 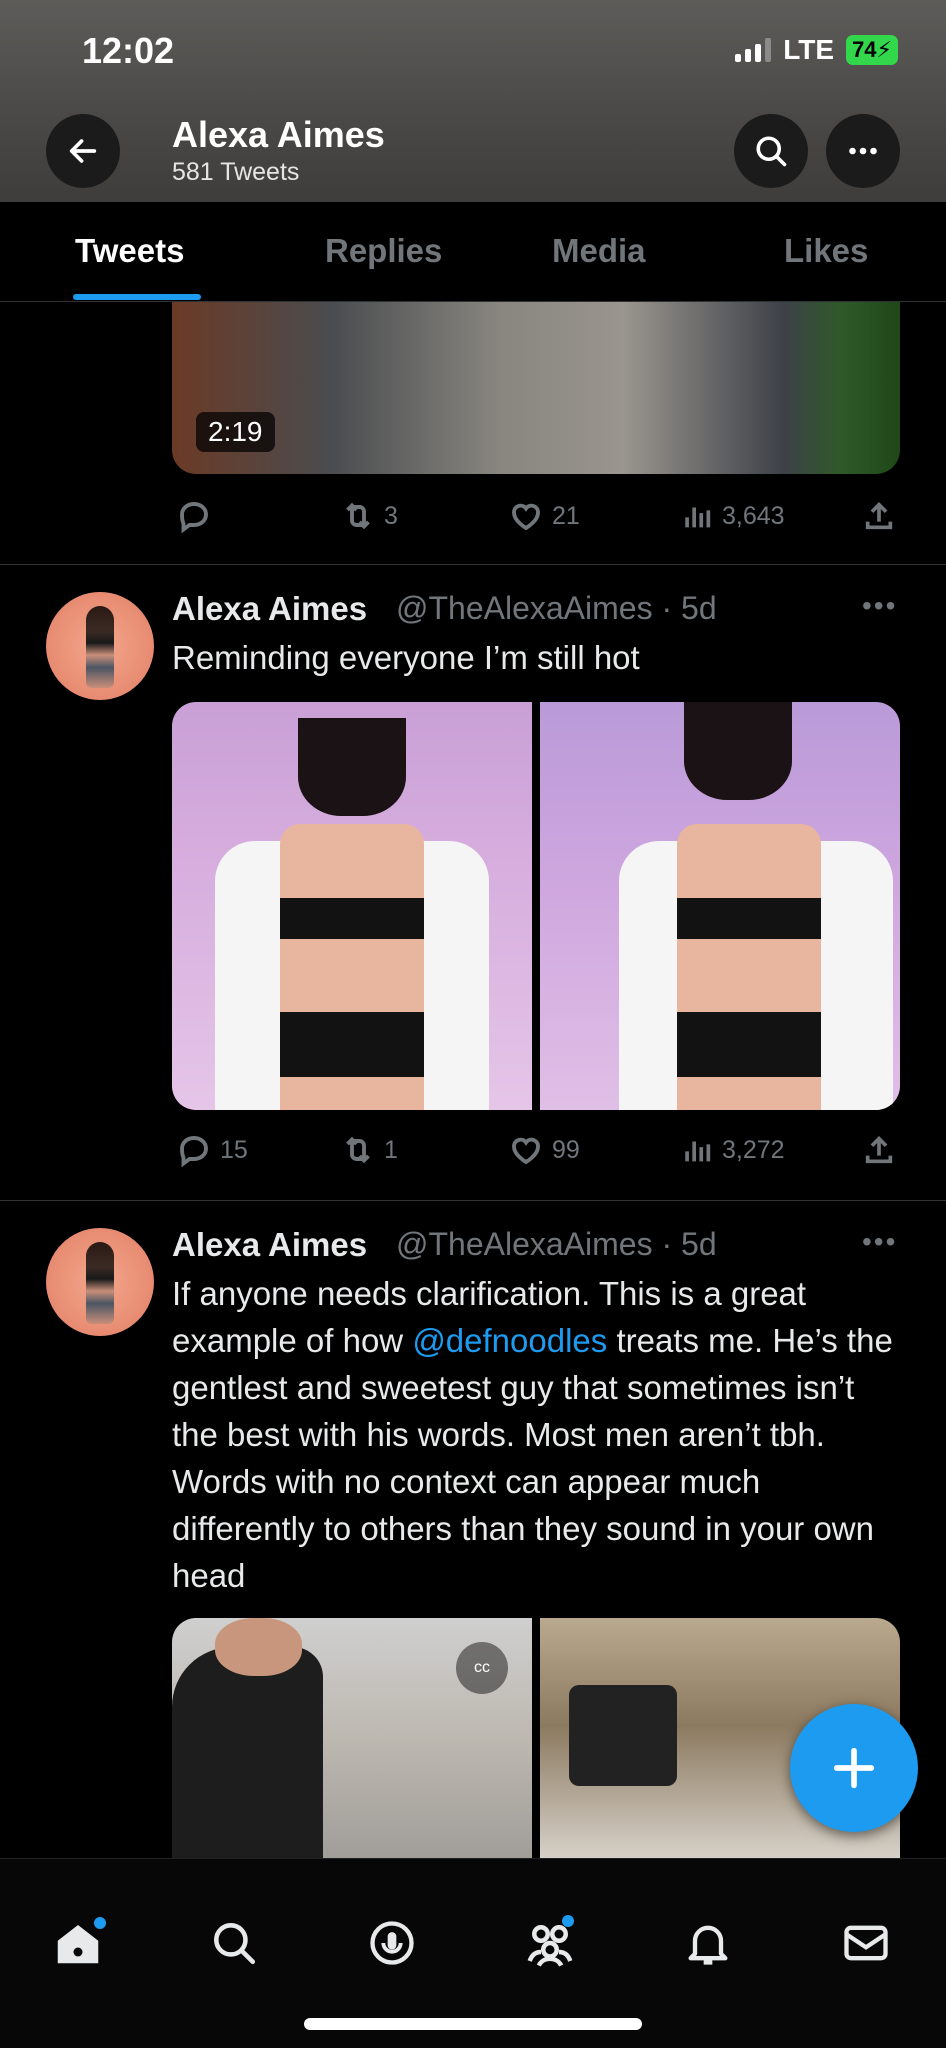 I want to click on compose-tweet-button, so click(x=854, y=1768).